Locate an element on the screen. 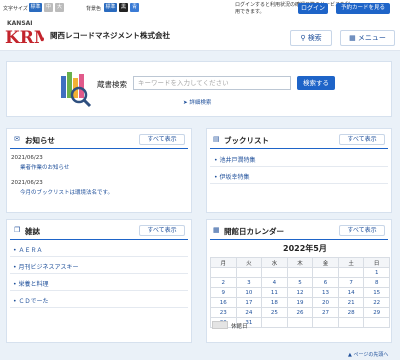 The height and width of the screenshot is (360, 400). page-top-link: ▲ ページの先頭へ is located at coordinates (368, 354).